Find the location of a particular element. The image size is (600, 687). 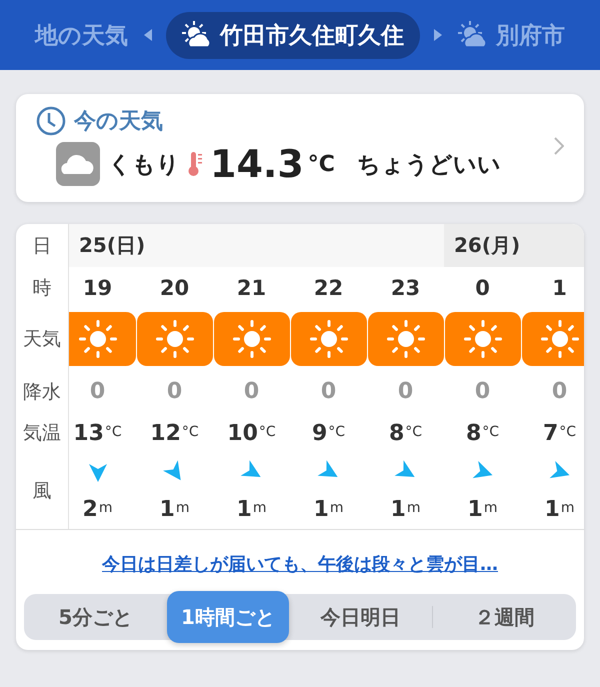

location-tab: 地の天気 is located at coordinates (81, 35).